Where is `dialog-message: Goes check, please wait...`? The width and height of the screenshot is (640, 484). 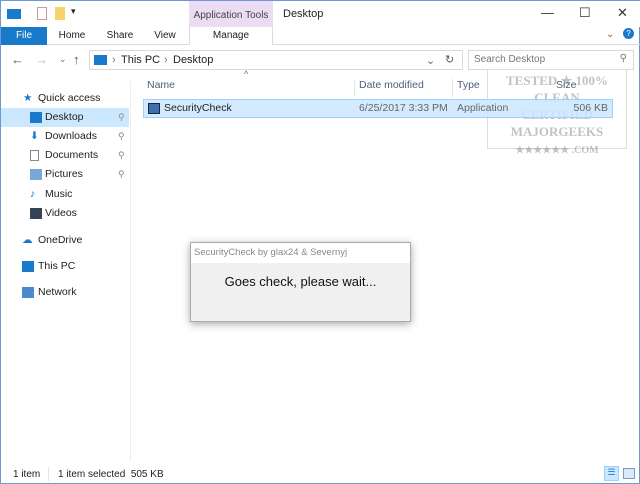 dialog-message: Goes check, please wait... is located at coordinates (300, 281).